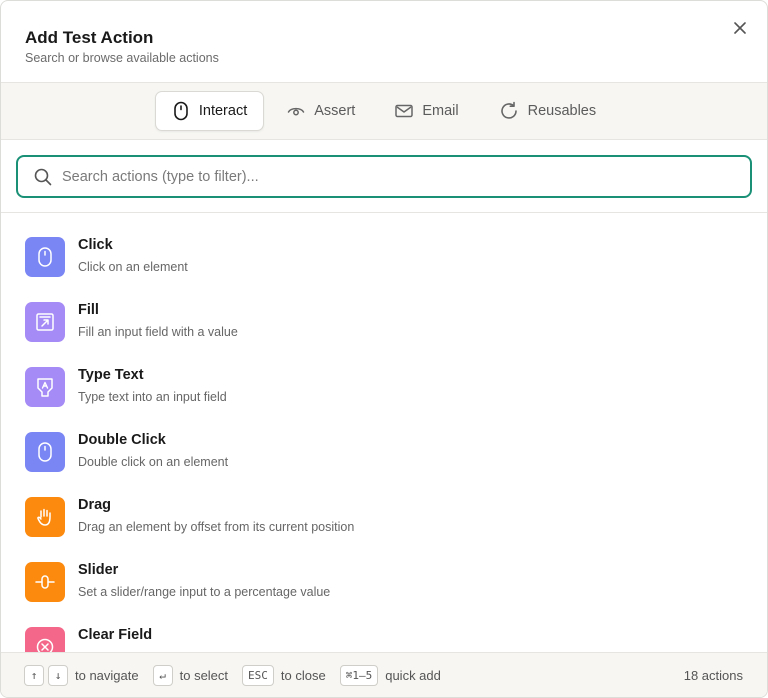 Image resolution: width=768 pixels, height=698 pixels. I want to click on arrow-up-key: ↑, so click(34, 675).